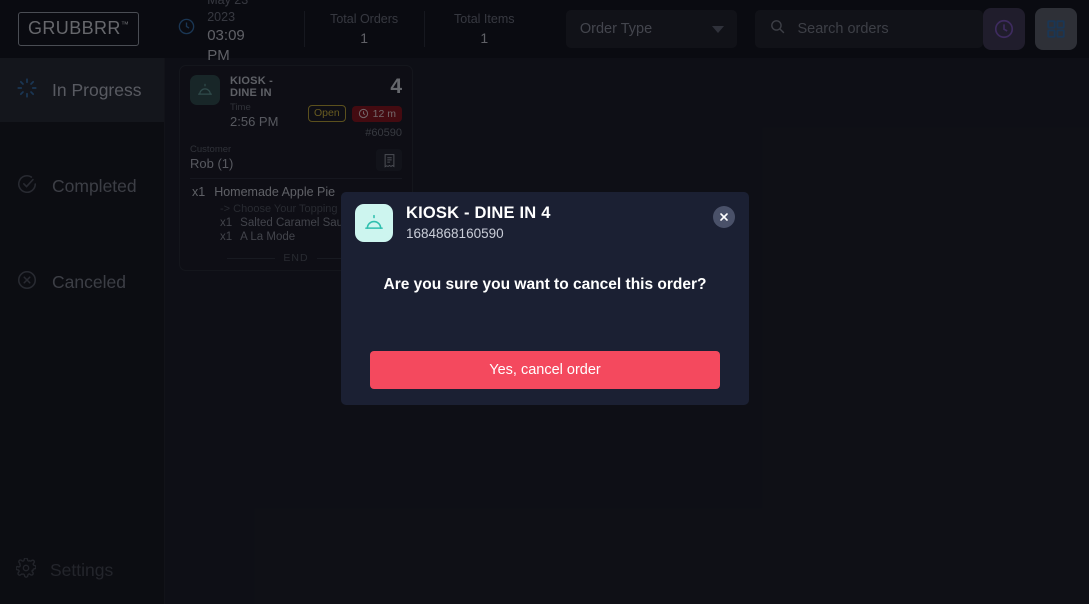 The height and width of the screenshot is (604, 1089). What do you see at coordinates (455, 233) in the screenshot?
I see `dialog-subtitle: 1684868160590` at bounding box center [455, 233].